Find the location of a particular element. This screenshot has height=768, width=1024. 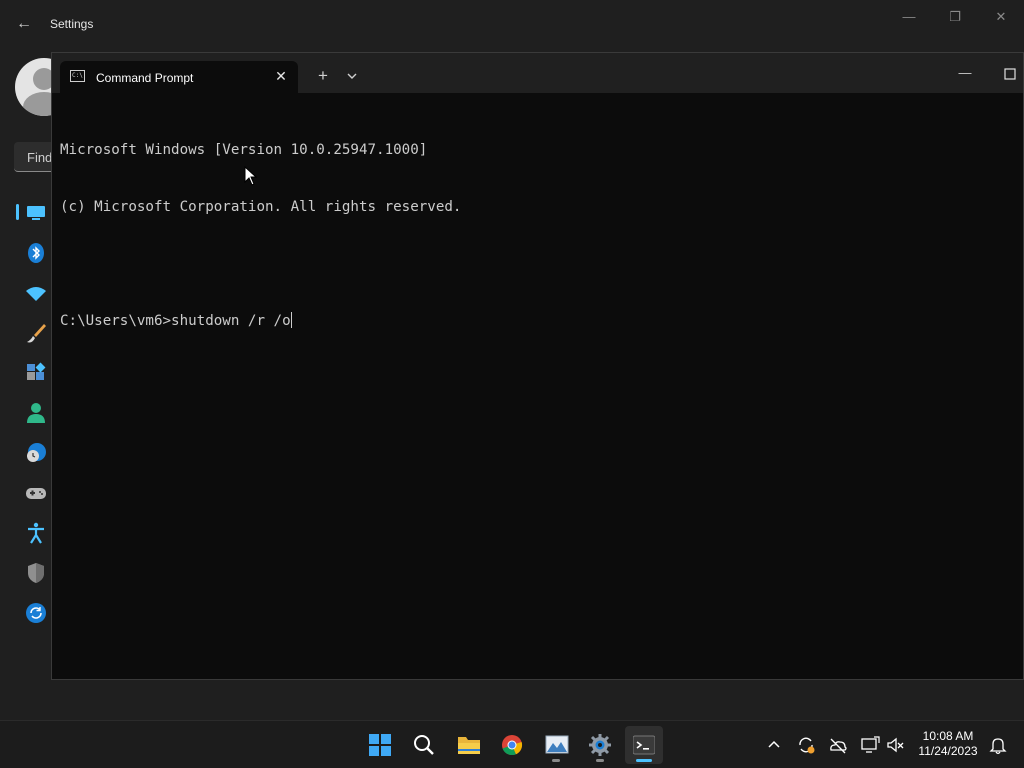

chevron-down-icon is located at coordinates (352, 76).